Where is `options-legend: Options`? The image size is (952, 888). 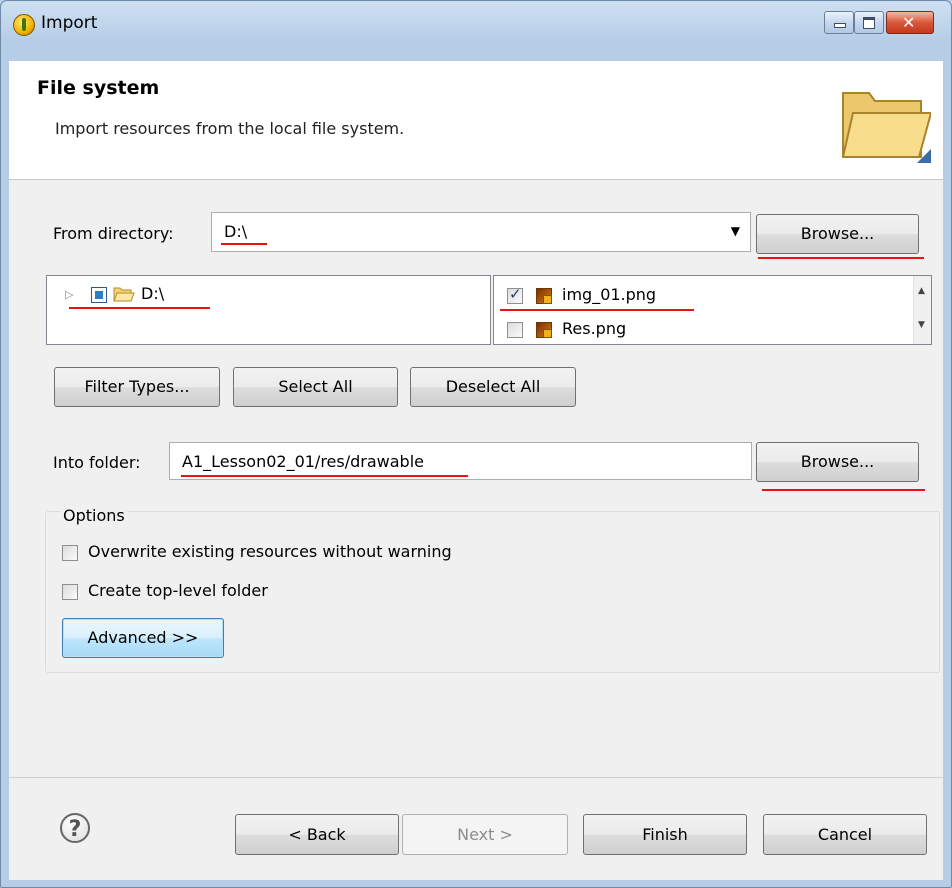 options-legend: Options is located at coordinates (94, 515).